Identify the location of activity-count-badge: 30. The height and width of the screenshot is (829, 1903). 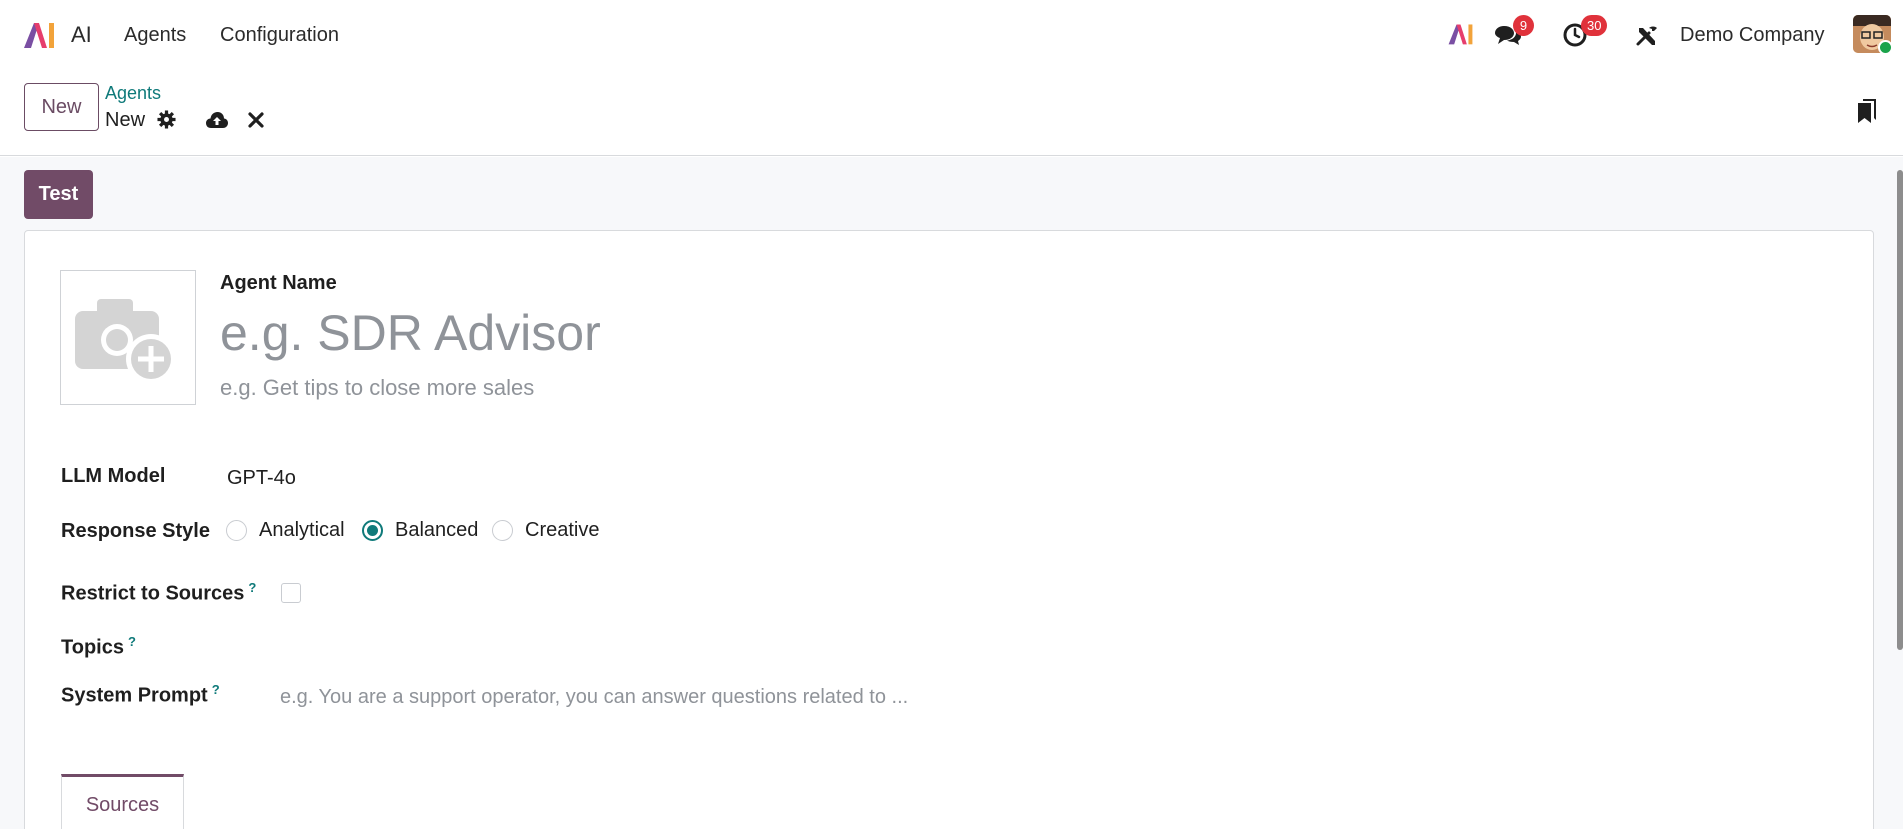
(1594, 25).